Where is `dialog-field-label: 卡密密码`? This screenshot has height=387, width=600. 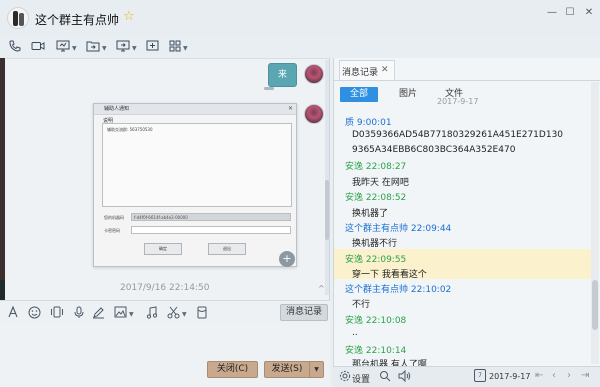 dialog-field-label: 卡密密码 is located at coordinates (112, 230).